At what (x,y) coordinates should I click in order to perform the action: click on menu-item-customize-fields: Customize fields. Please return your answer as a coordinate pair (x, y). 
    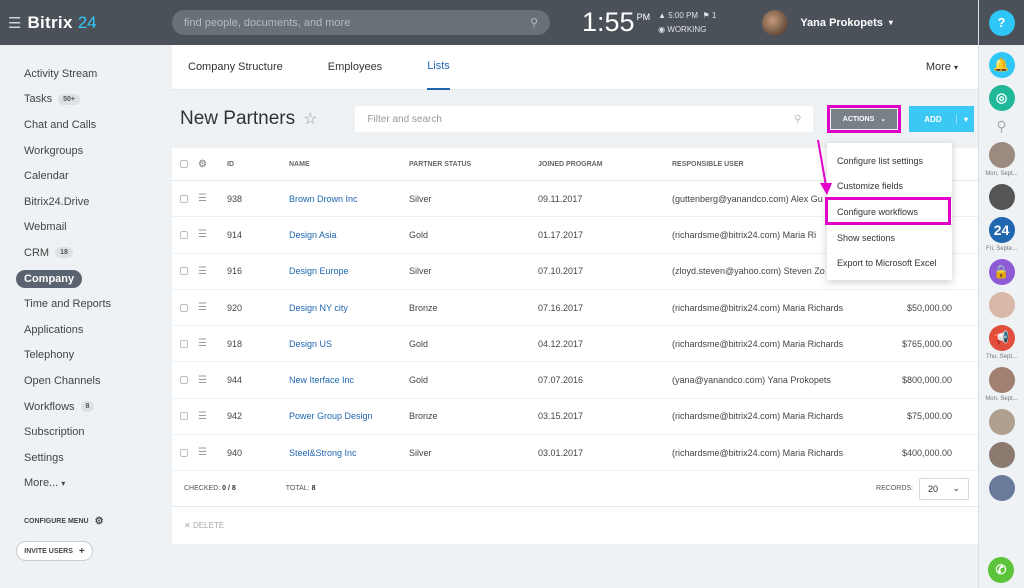
    Looking at the image, I should click on (889, 187).